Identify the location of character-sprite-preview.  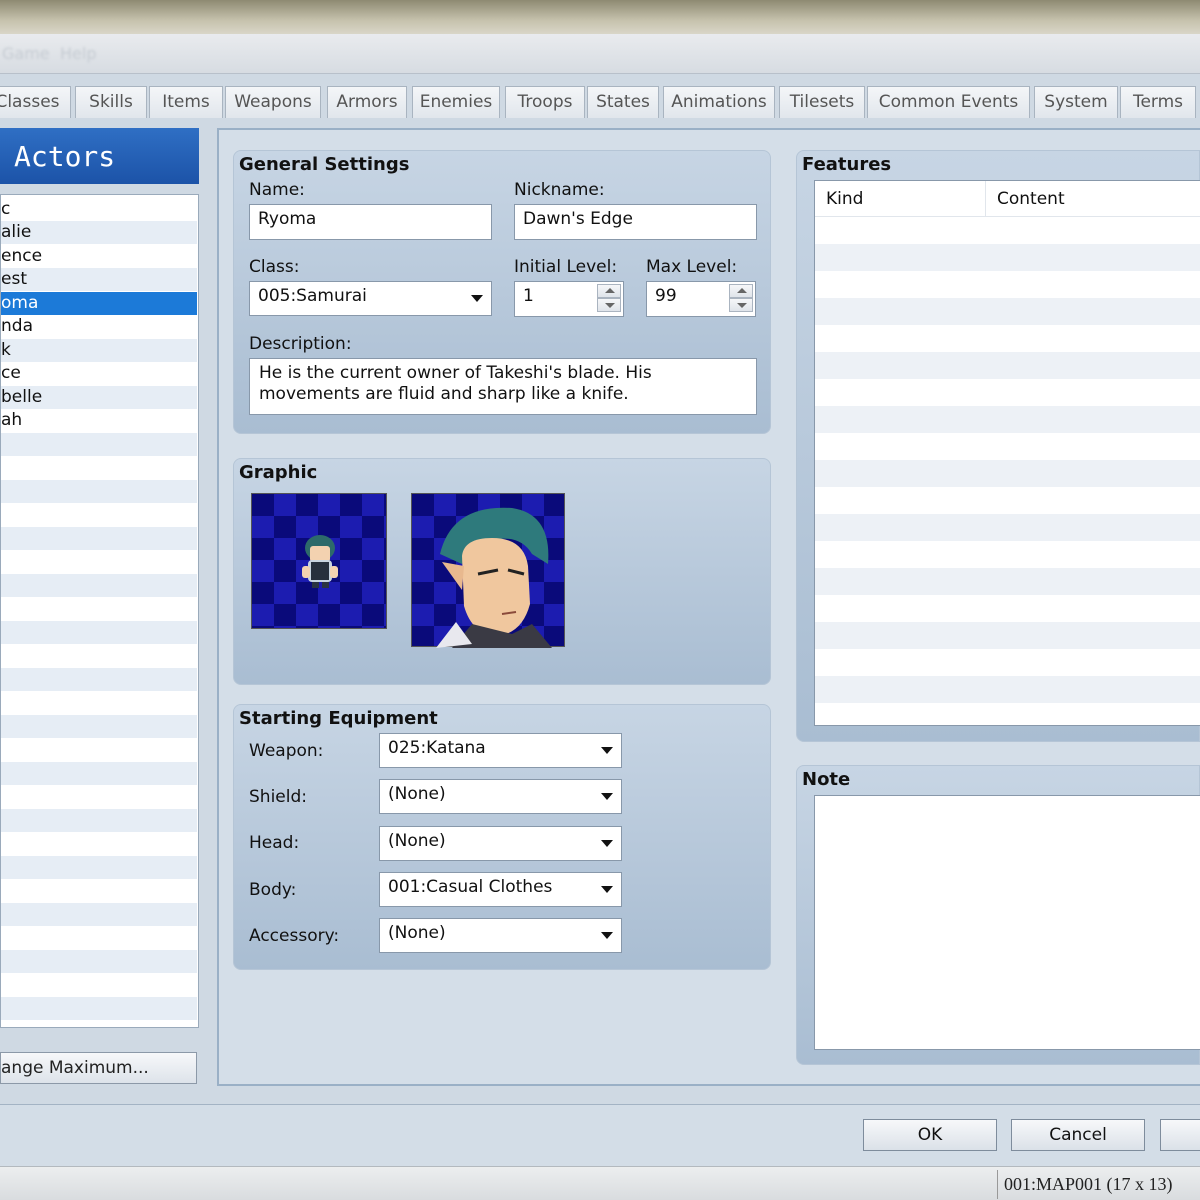
(319, 561).